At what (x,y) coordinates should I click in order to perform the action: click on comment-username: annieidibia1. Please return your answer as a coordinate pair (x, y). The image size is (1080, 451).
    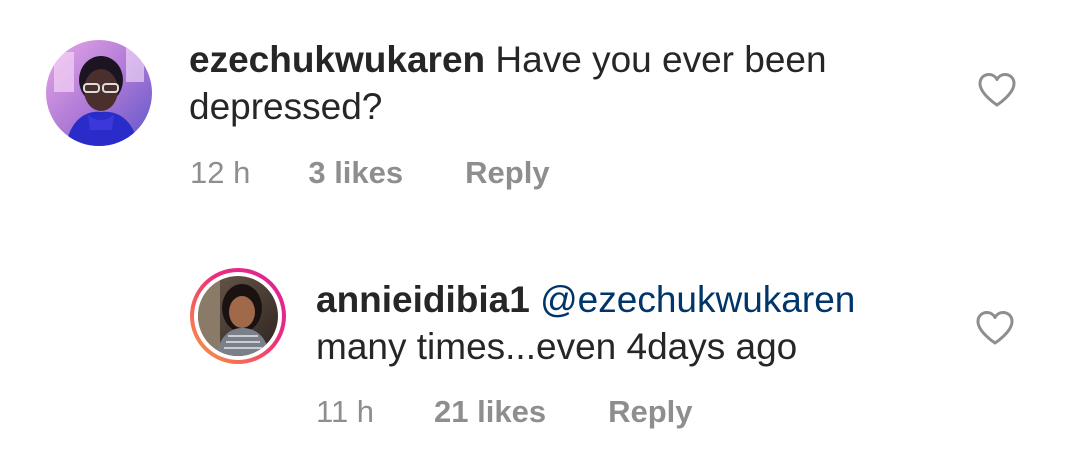
    Looking at the image, I should click on (423, 299).